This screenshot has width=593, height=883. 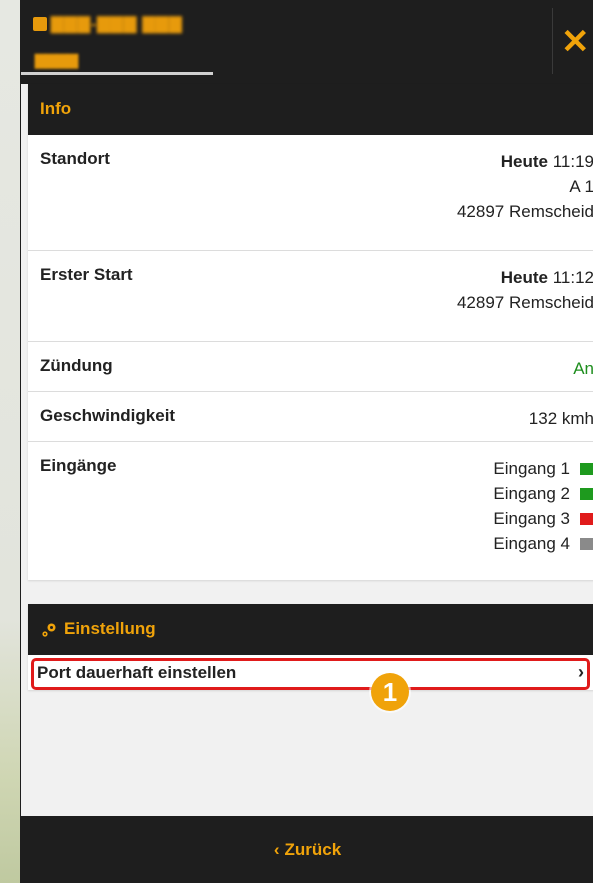 What do you see at coordinates (10, 441) in the screenshot?
I see `background-left` at bounding box center [10, 441].